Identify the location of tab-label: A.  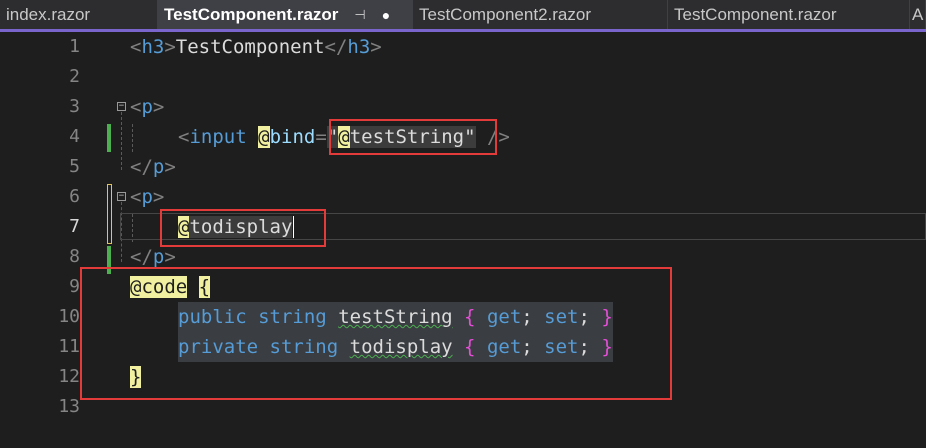
(918, 14).